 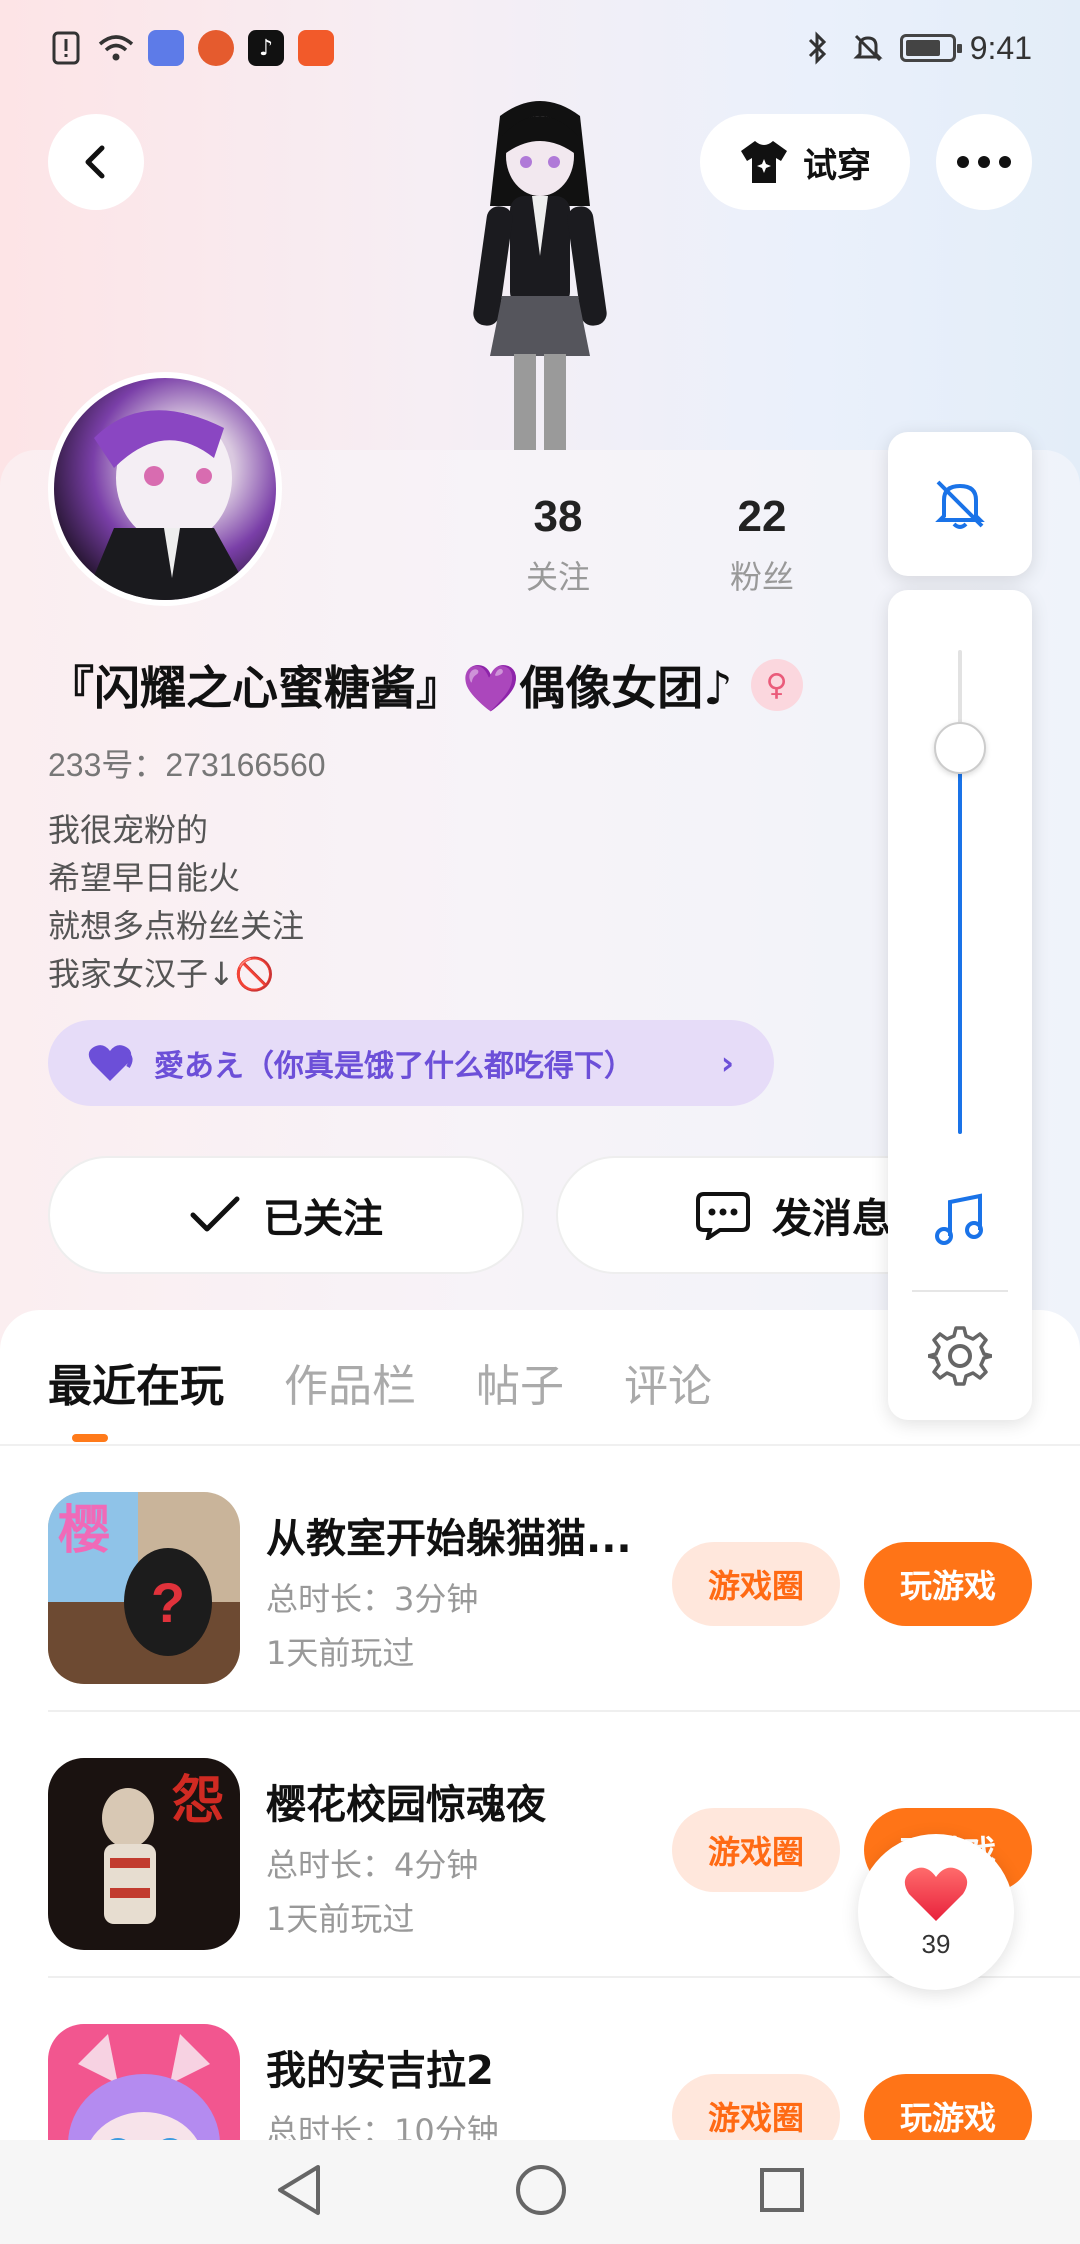 What do you see at coordinates (761, 577) in the screenshot?
I see `followers-label: 粉丝` at bounding box center [761, 577].